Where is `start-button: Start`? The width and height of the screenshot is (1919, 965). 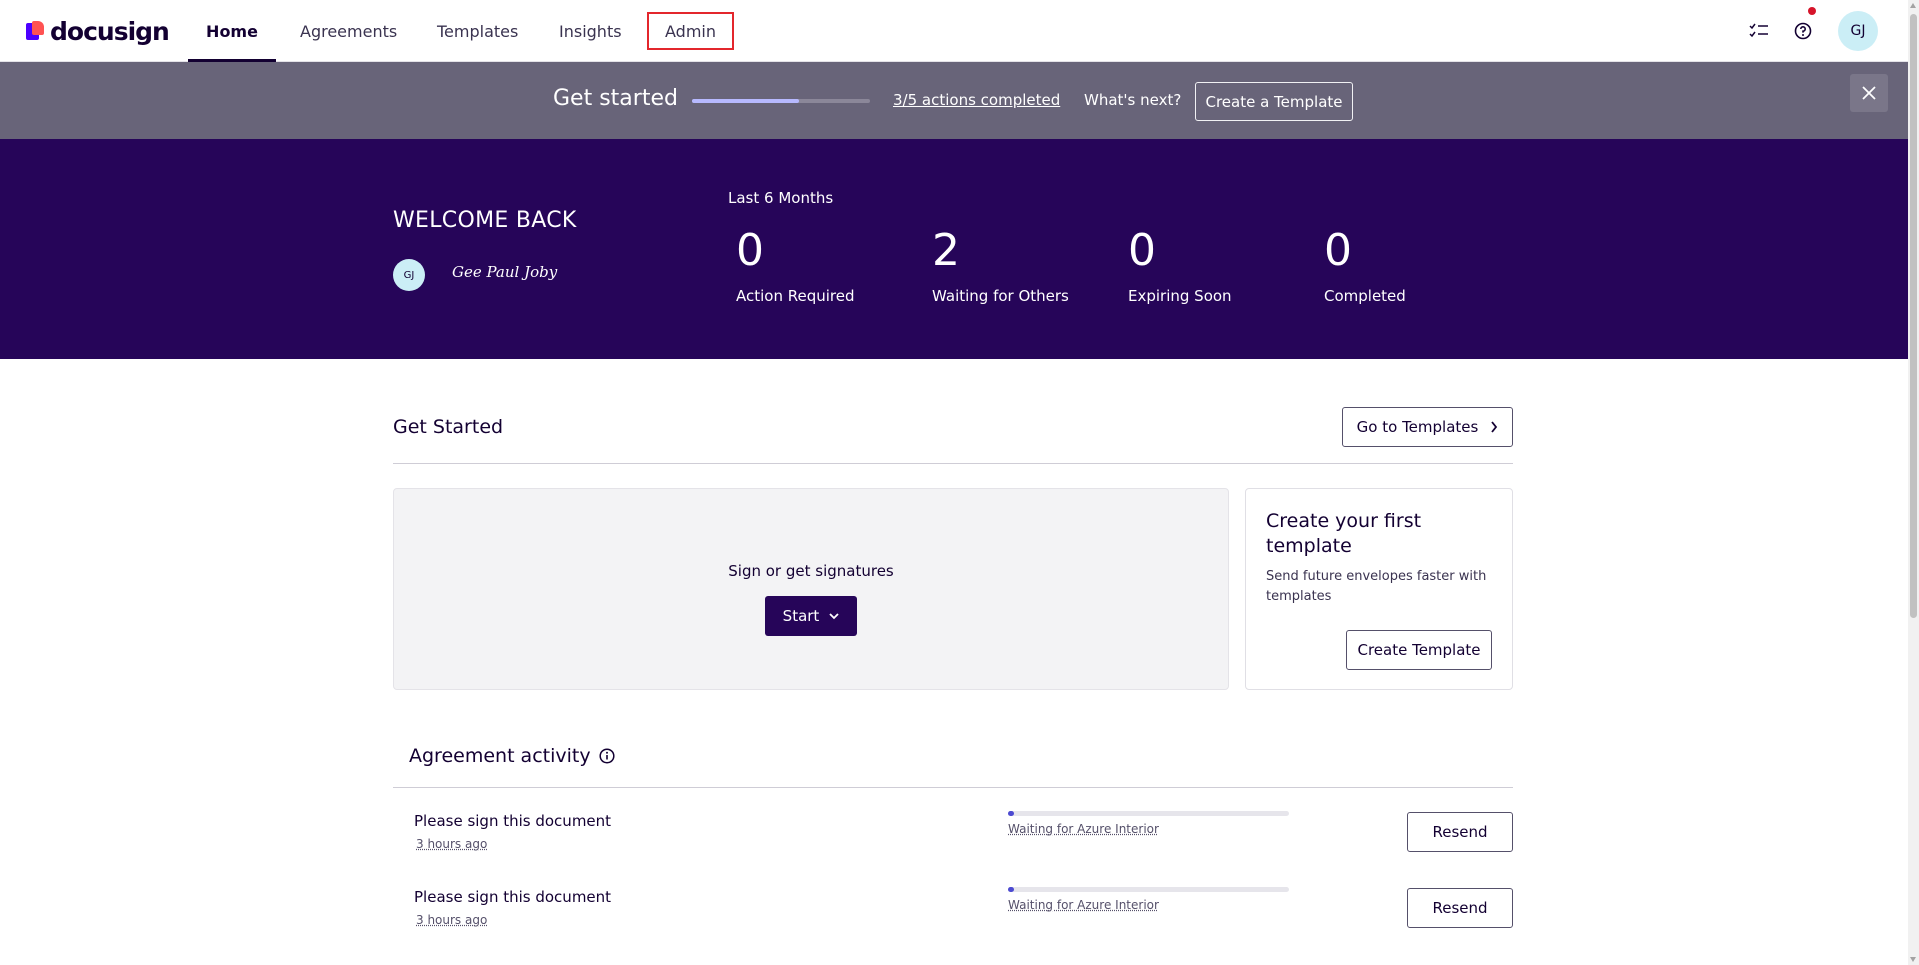 start-button: Start is located at coordinates (811, 616).